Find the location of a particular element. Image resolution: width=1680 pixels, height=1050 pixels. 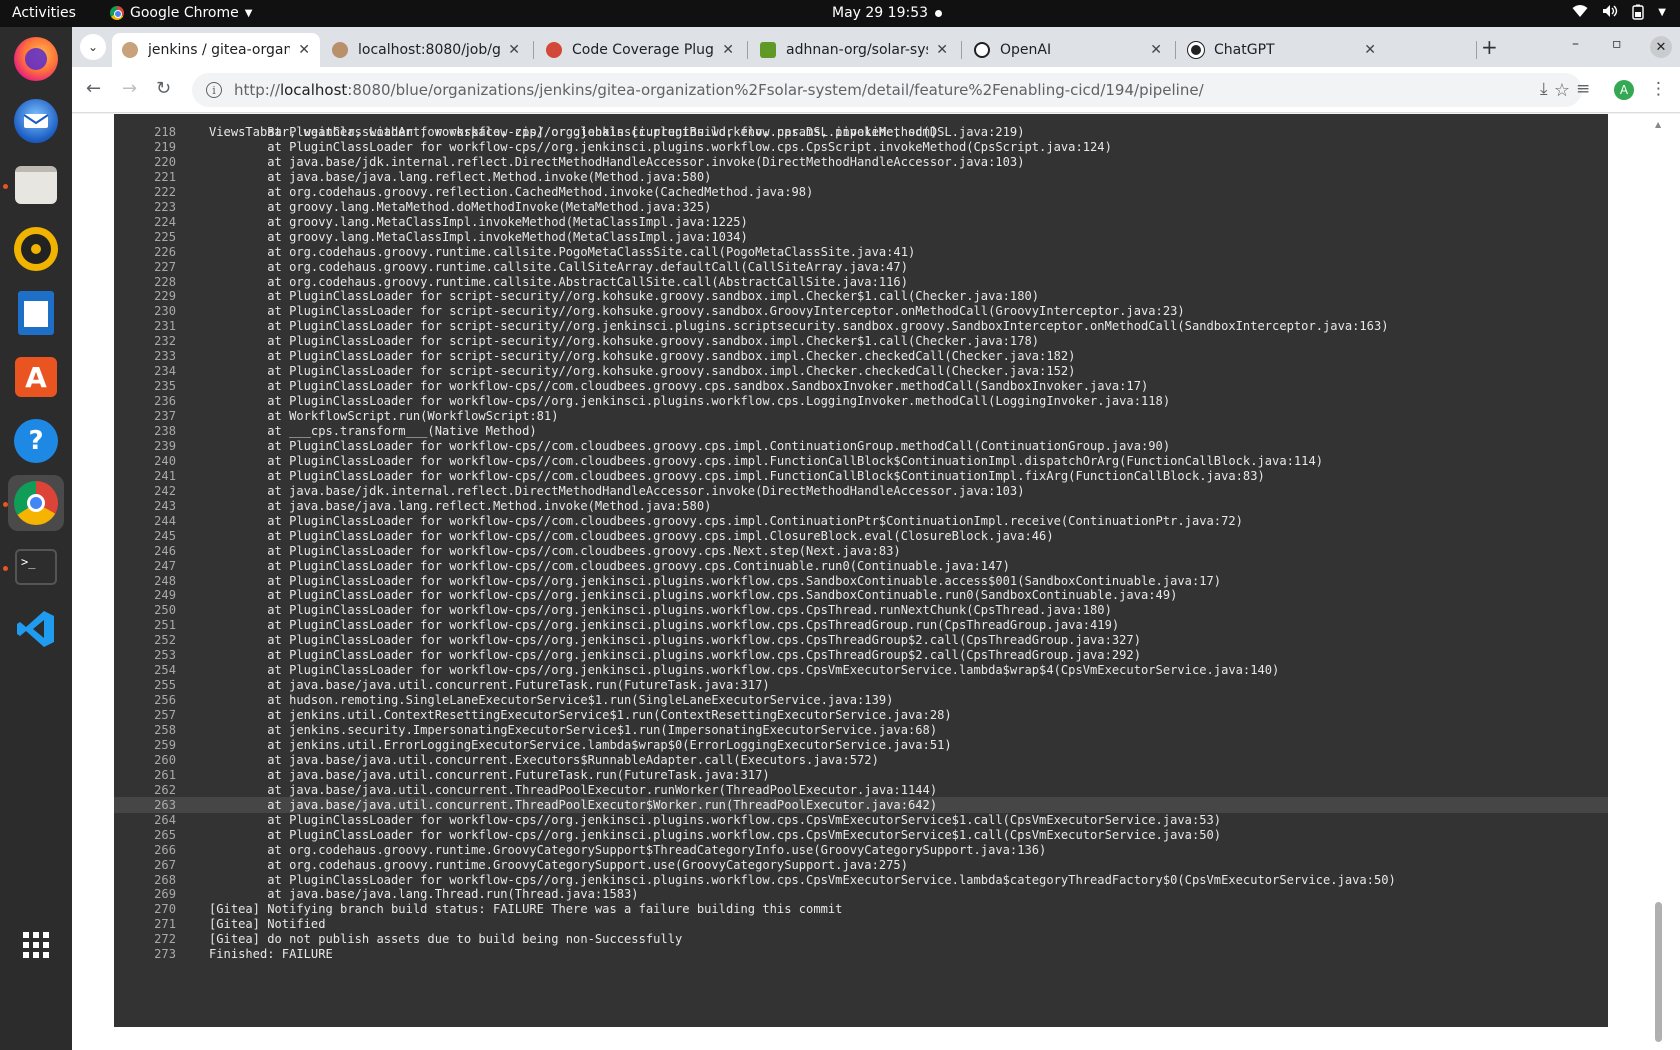

scroll-up-icon: ▲ is located at coordinates (1658, 124).